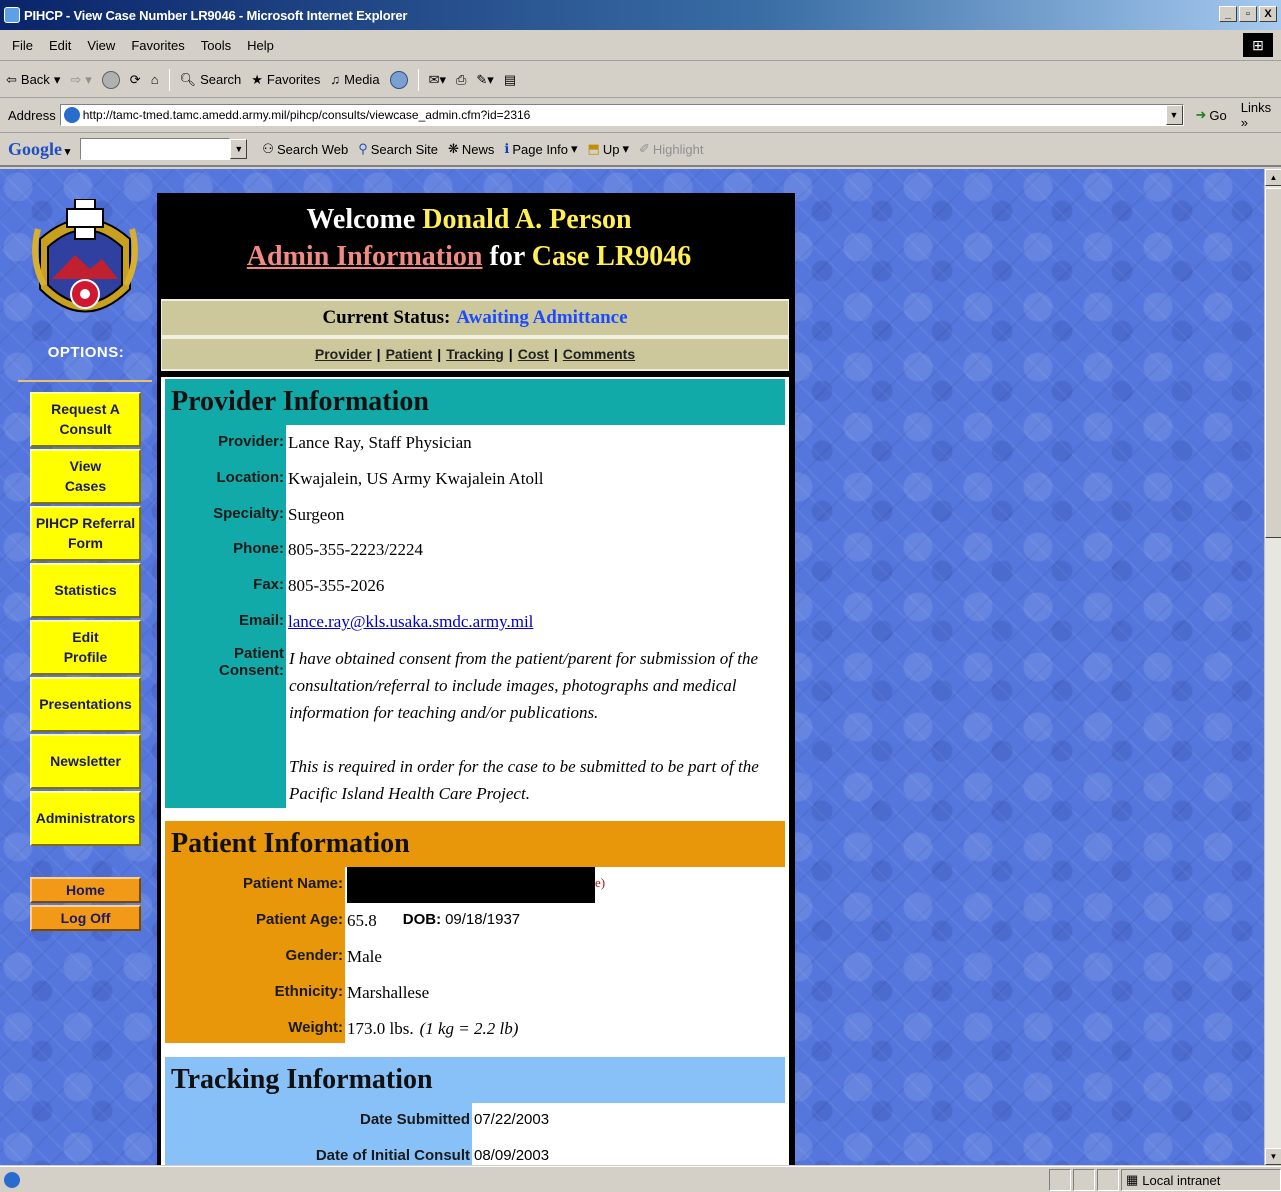 The image size is (1281, 1192). Describe the element at coordinates (380, 1028) in the screenshot. I see `weight-value: 173.0 lbs.` at that location.